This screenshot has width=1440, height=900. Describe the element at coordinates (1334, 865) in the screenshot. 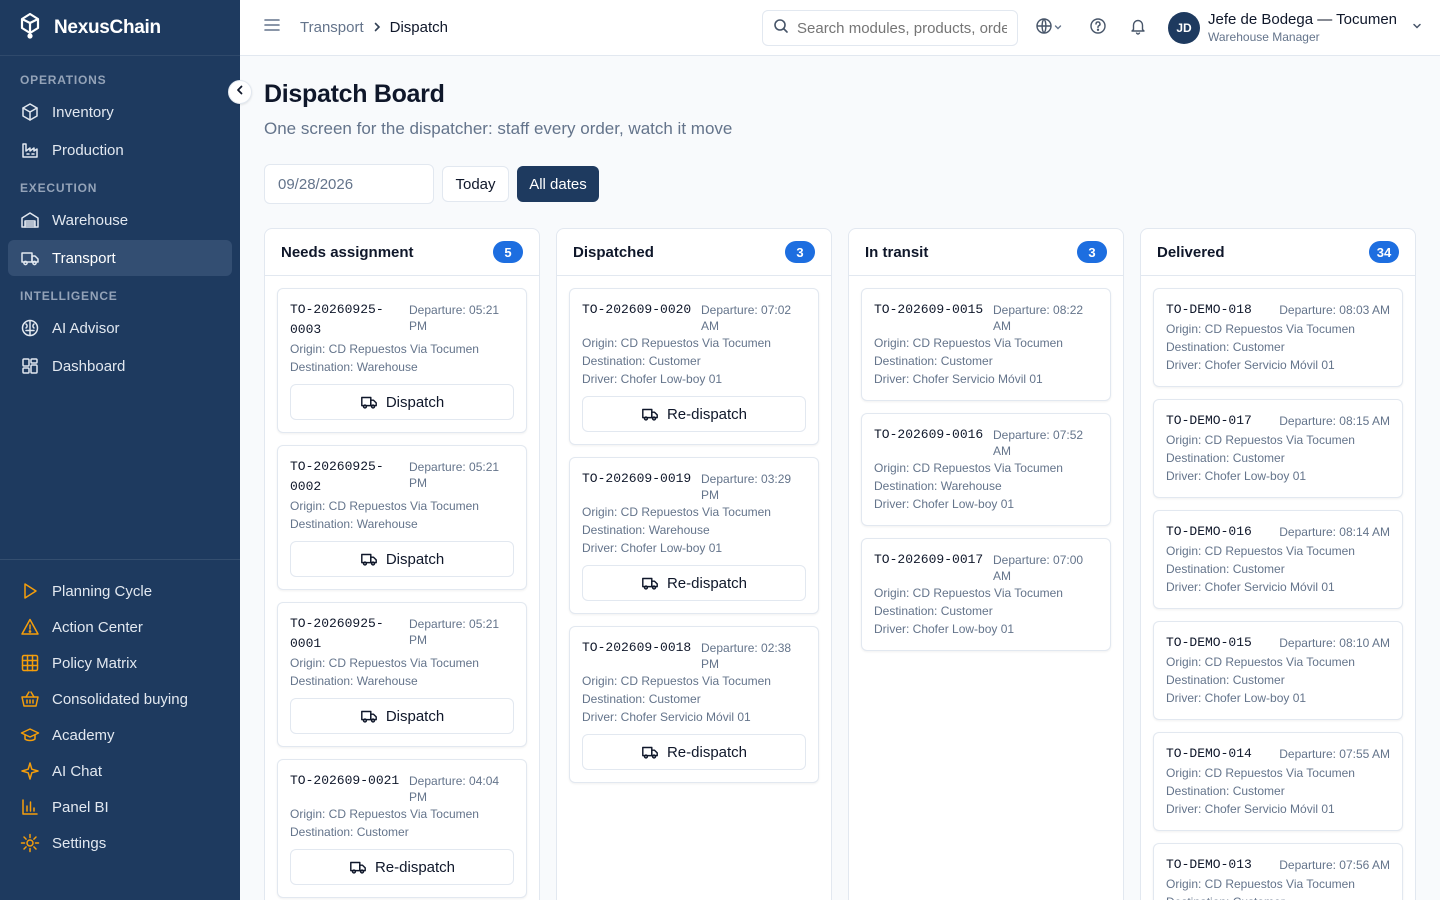

I see `departure-time: Departure: 07:56 AM` at that location.